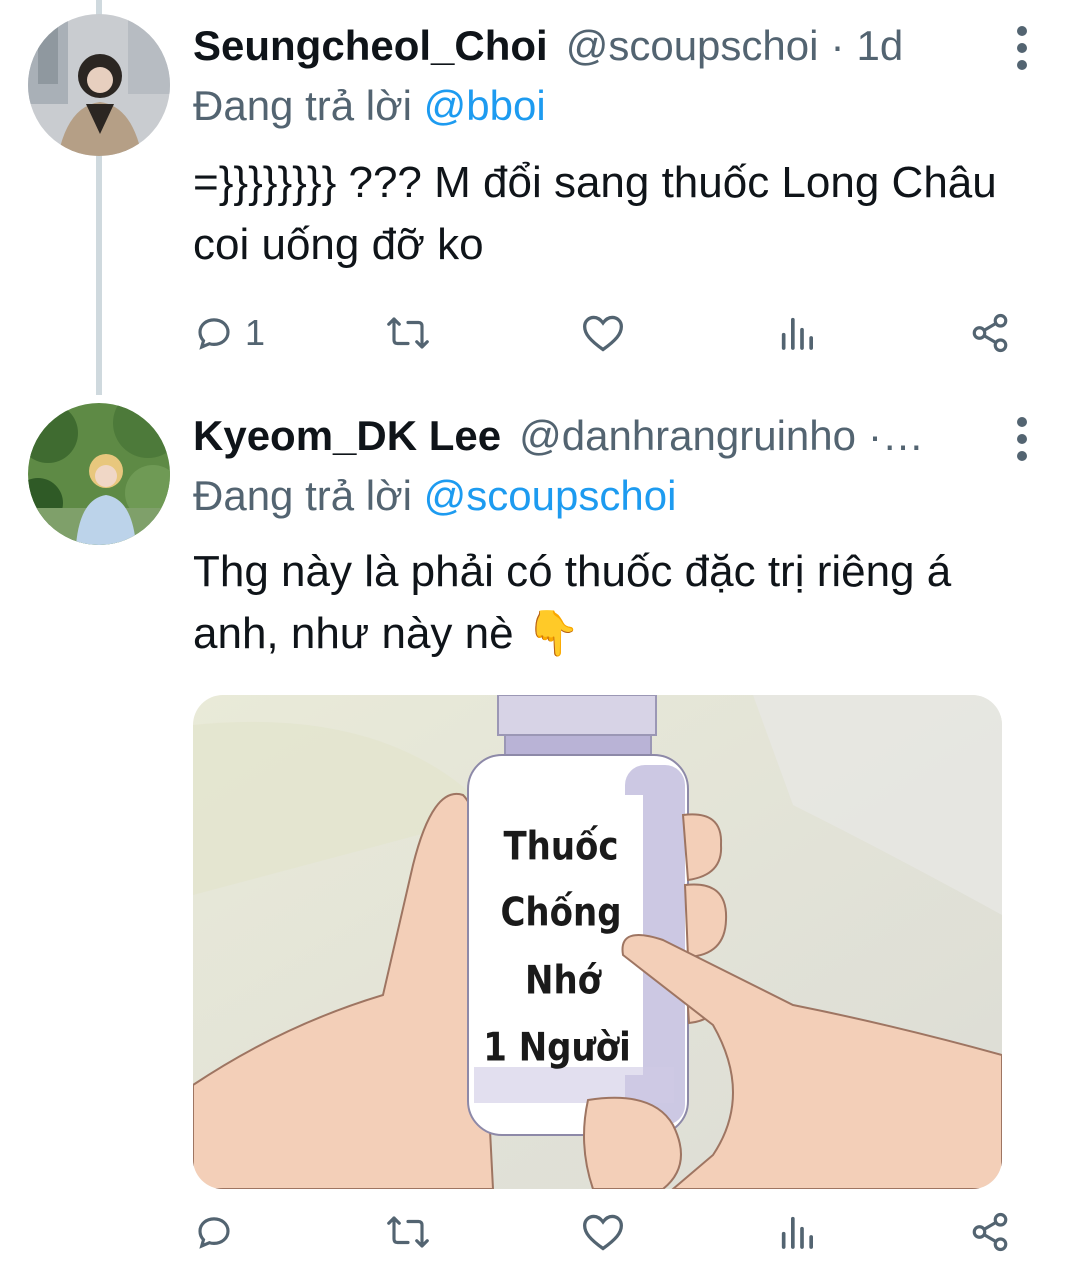 Image resolution: width=1080 pixels, height=1269 pixels. I want to click on bottle-label-line: 1 Người, so click(557, 1048).